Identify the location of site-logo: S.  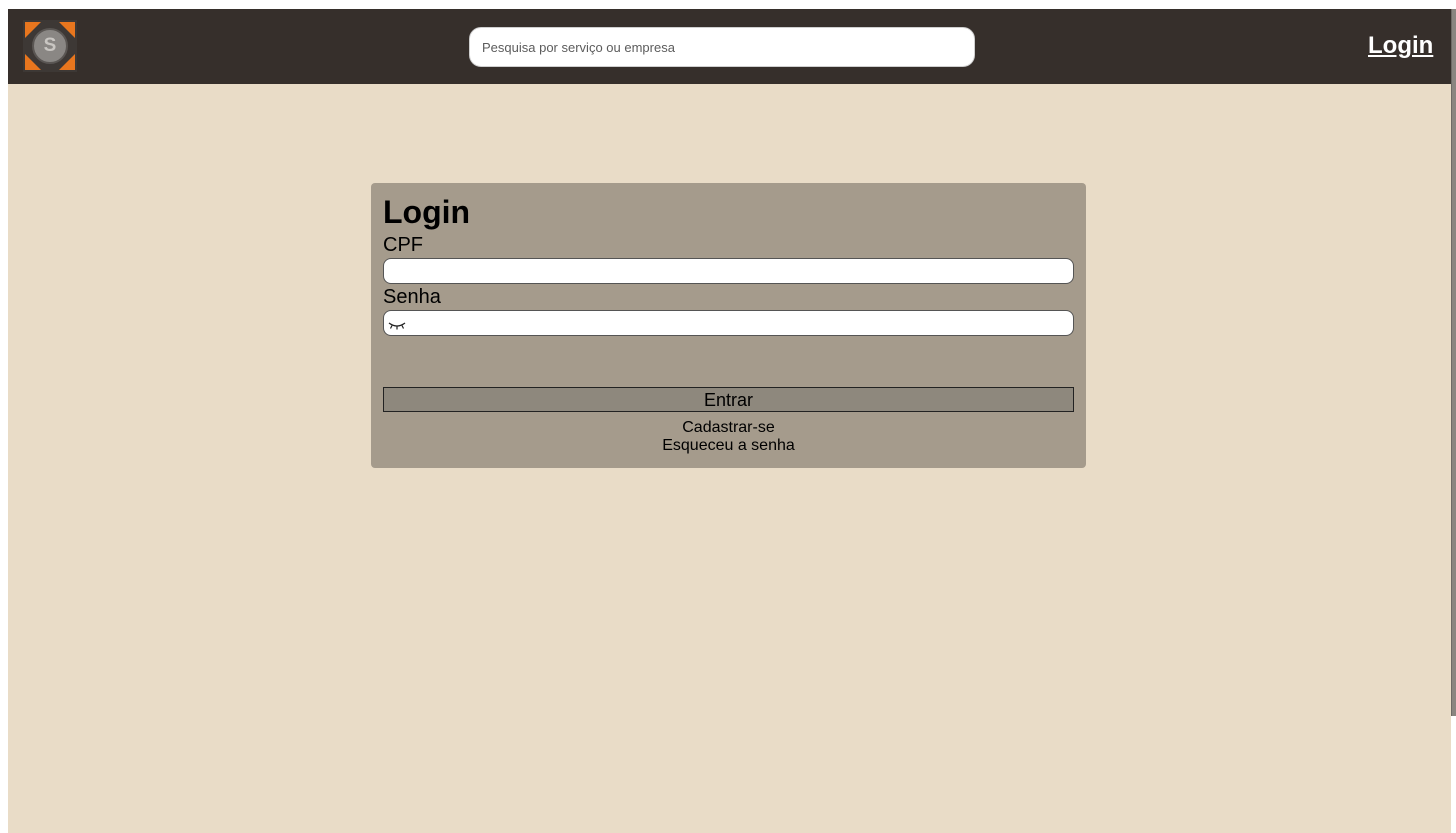
(50, 46).